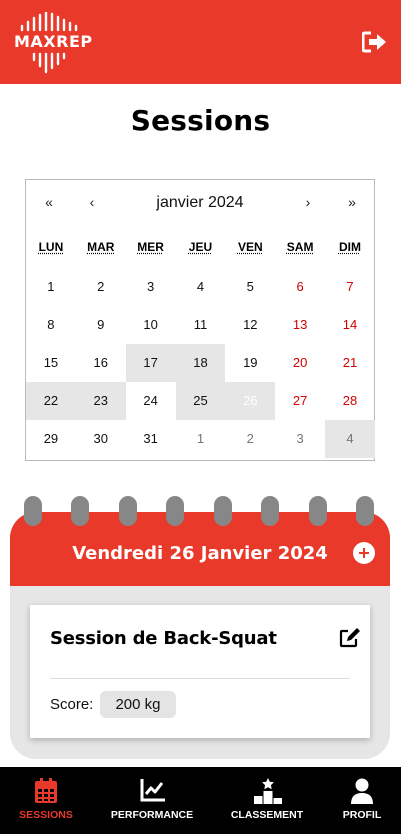  I want to click on day-panel-header: Vendredi 26 Janvier 2024, so click(200, 549).